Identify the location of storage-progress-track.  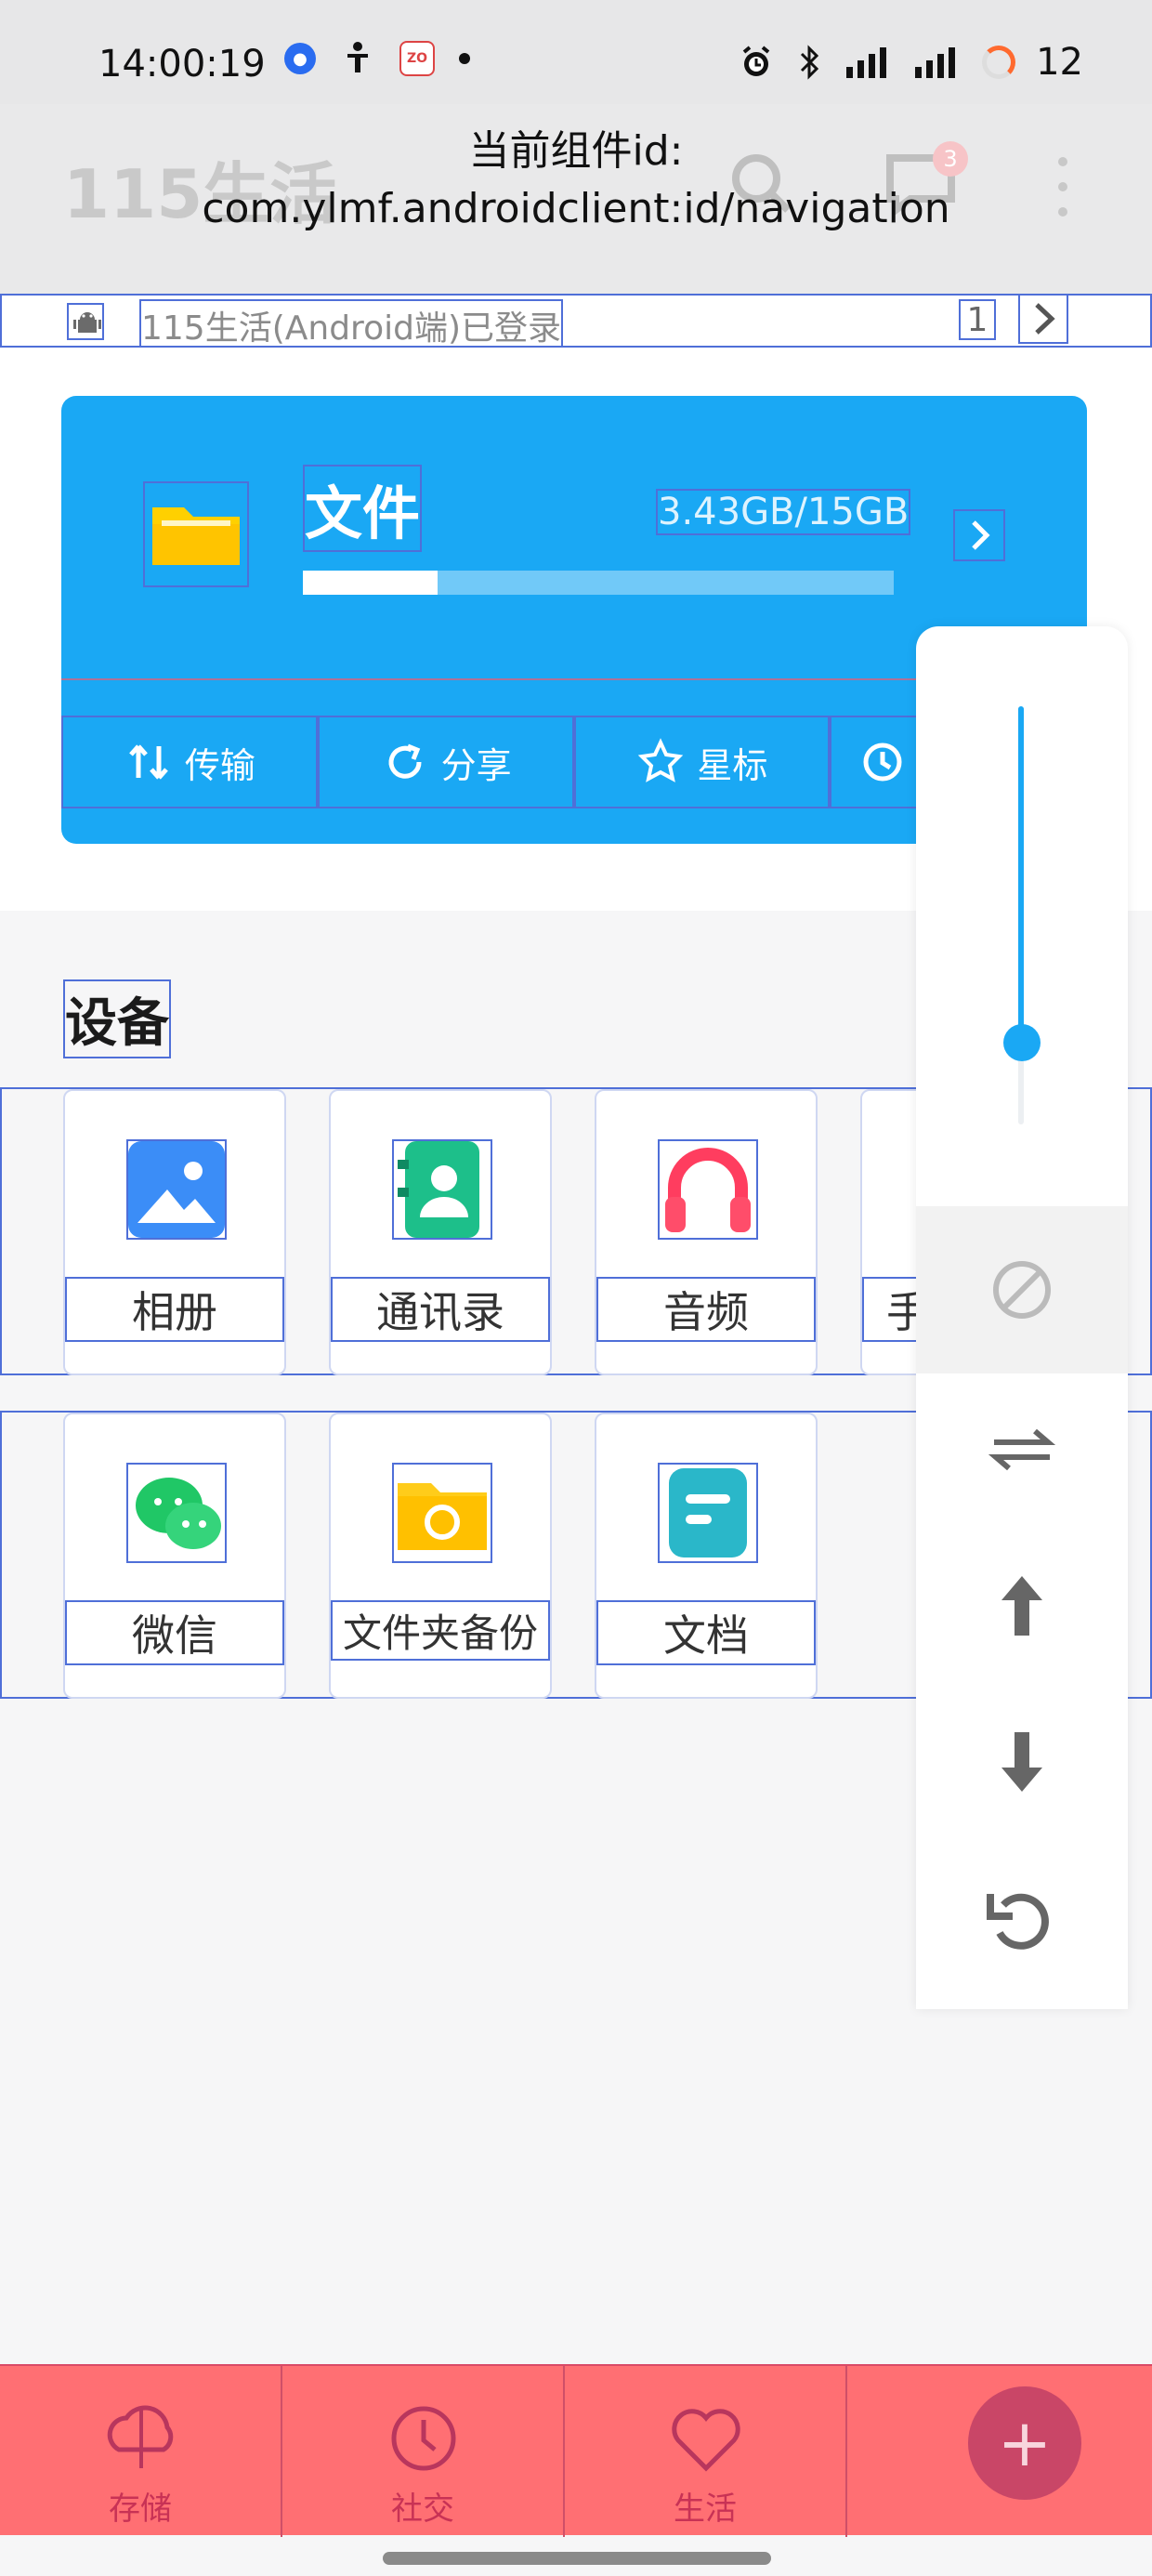
(598, 583).